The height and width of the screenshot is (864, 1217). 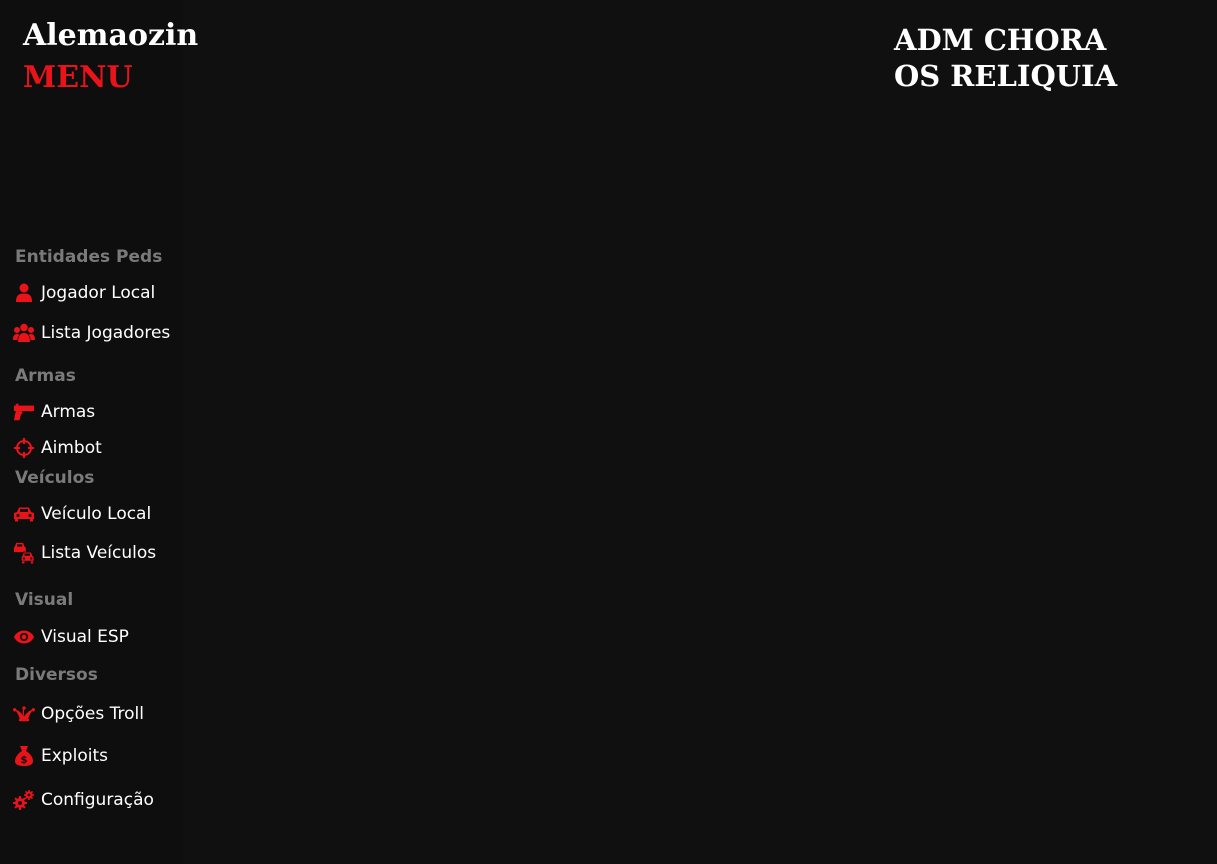 I want to click on nav-item-veiculo-local: Veículo Local, so click(x=82, y=514).